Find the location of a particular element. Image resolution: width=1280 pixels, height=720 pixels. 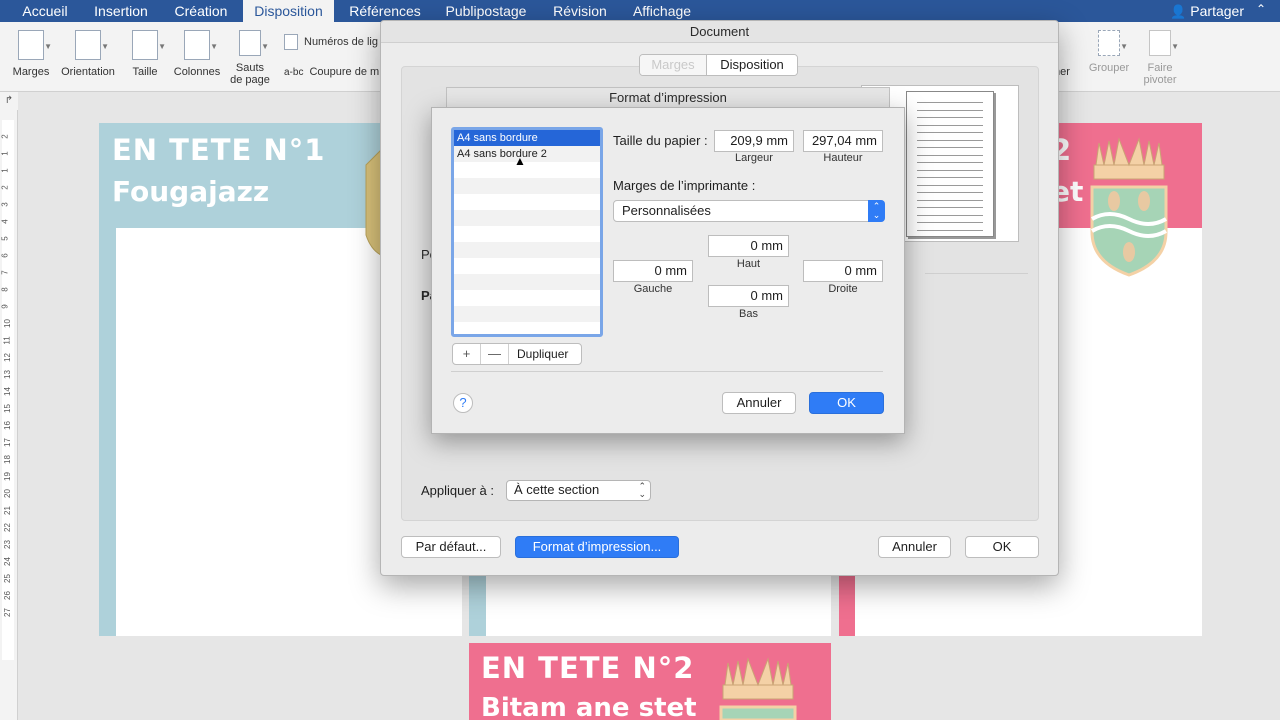

margin-top-caption: Haut is located at coordinates (748, 264).